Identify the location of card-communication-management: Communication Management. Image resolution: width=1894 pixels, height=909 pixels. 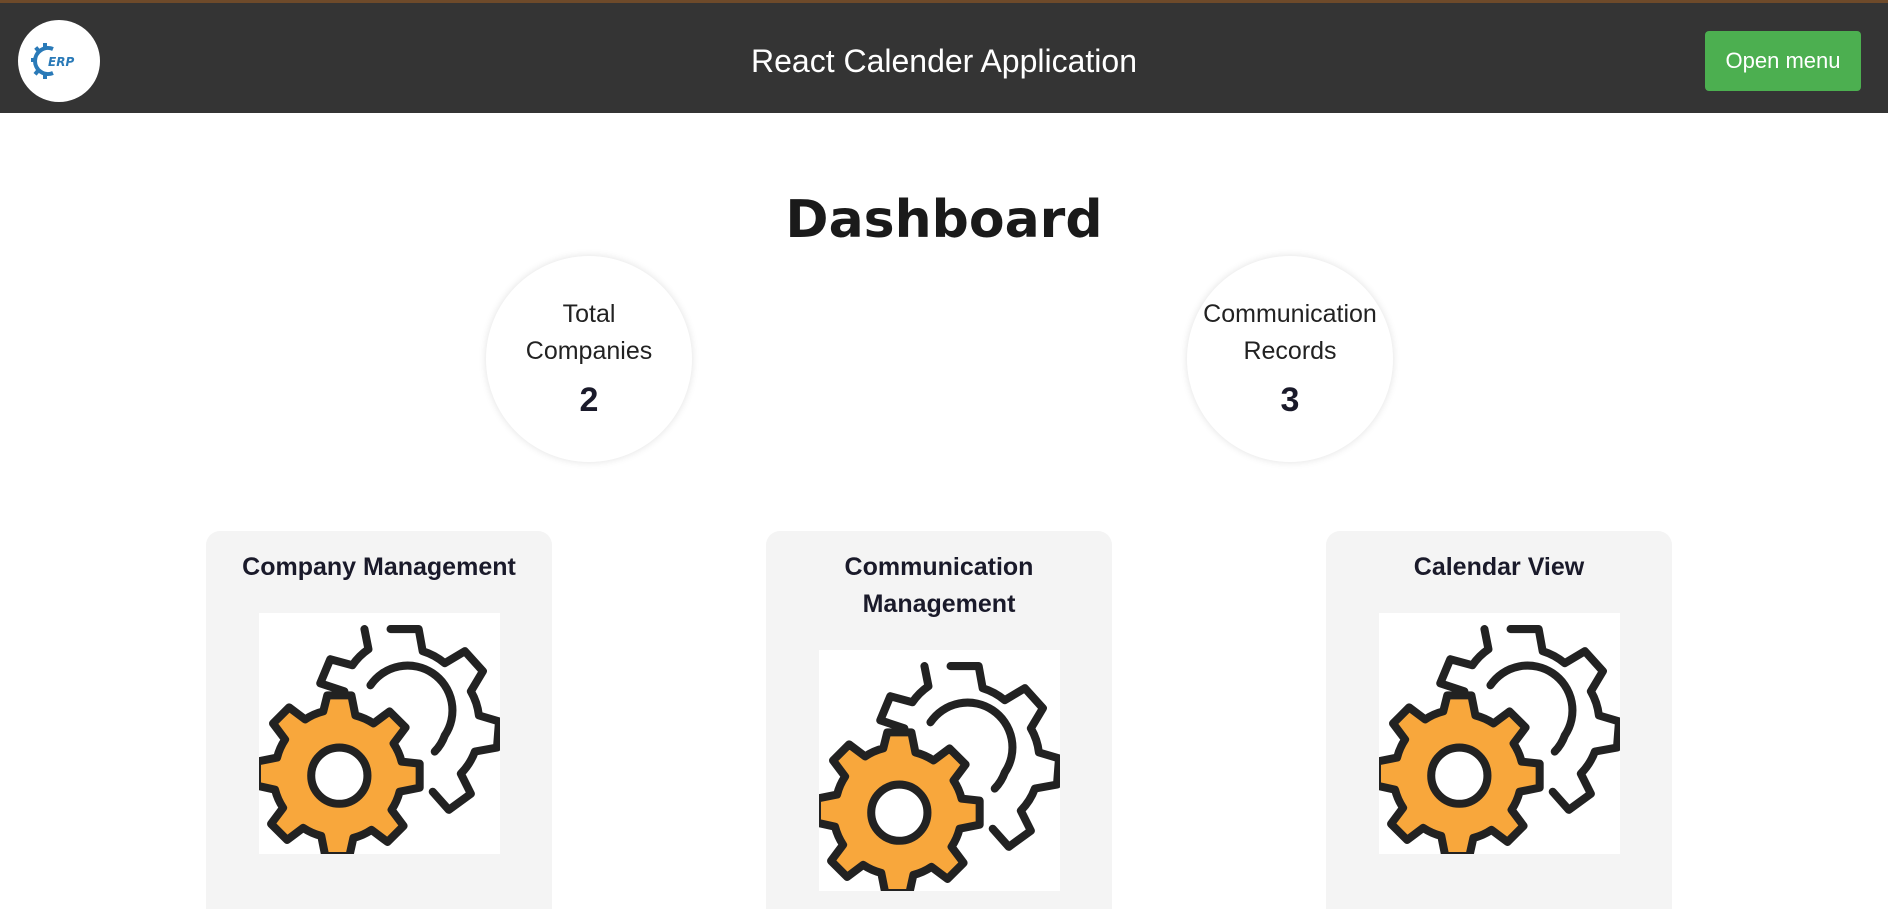
(939, 720).